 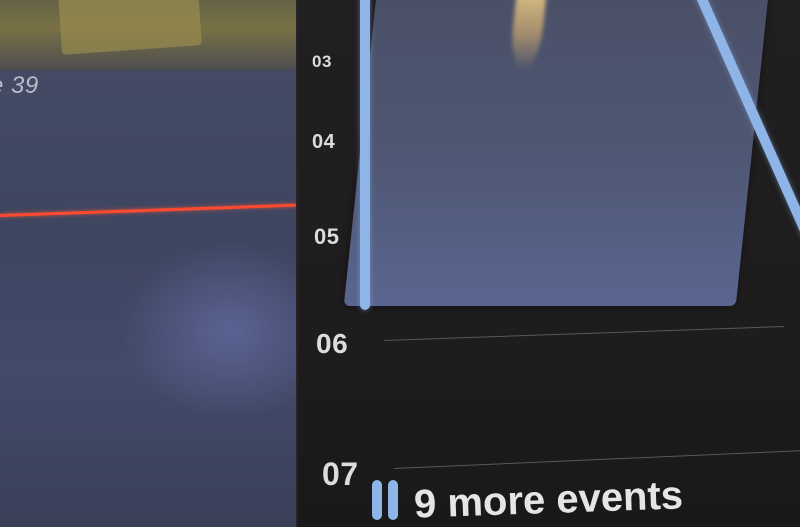 What do you see at coordinates (327, 236) in the screenshot?
I see `hour-label-05: 05` at bounding box center [327, 236].